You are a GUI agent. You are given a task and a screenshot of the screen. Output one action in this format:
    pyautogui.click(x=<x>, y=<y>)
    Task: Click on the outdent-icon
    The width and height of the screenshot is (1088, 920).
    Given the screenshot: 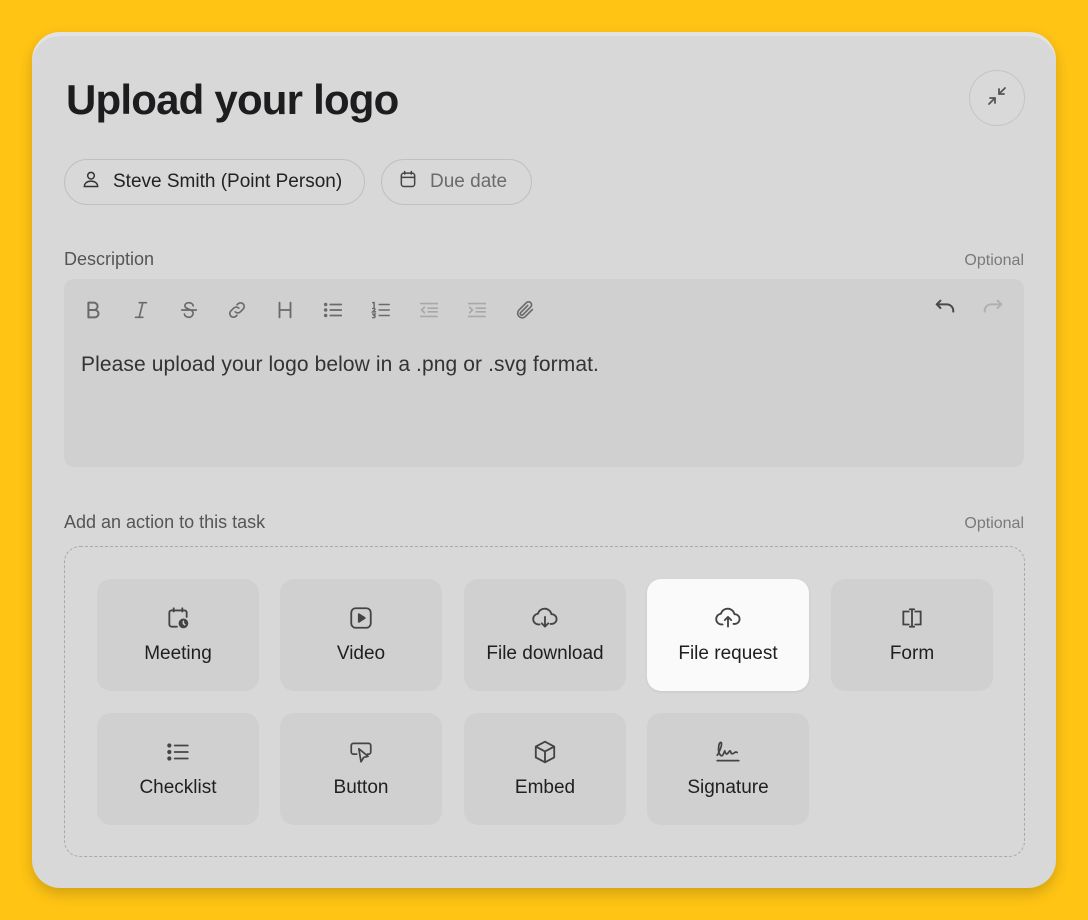 What is the action you would take?
    pyautogui.click(x=442, y=310)
    